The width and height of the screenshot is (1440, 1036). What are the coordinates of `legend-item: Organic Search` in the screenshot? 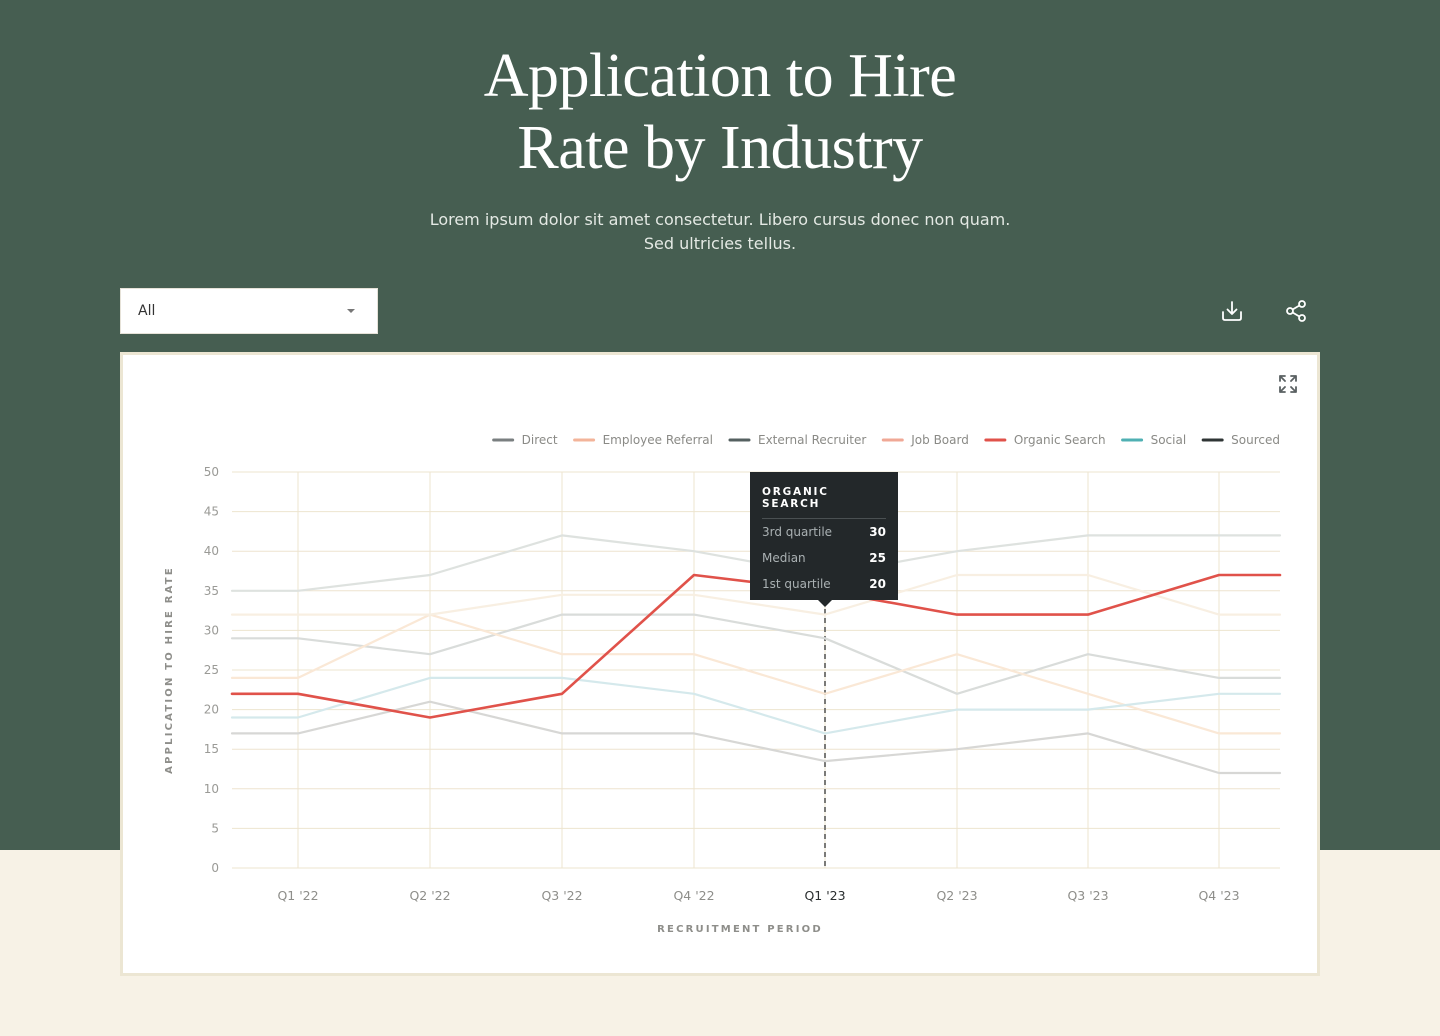 It's located at (1045, 440).